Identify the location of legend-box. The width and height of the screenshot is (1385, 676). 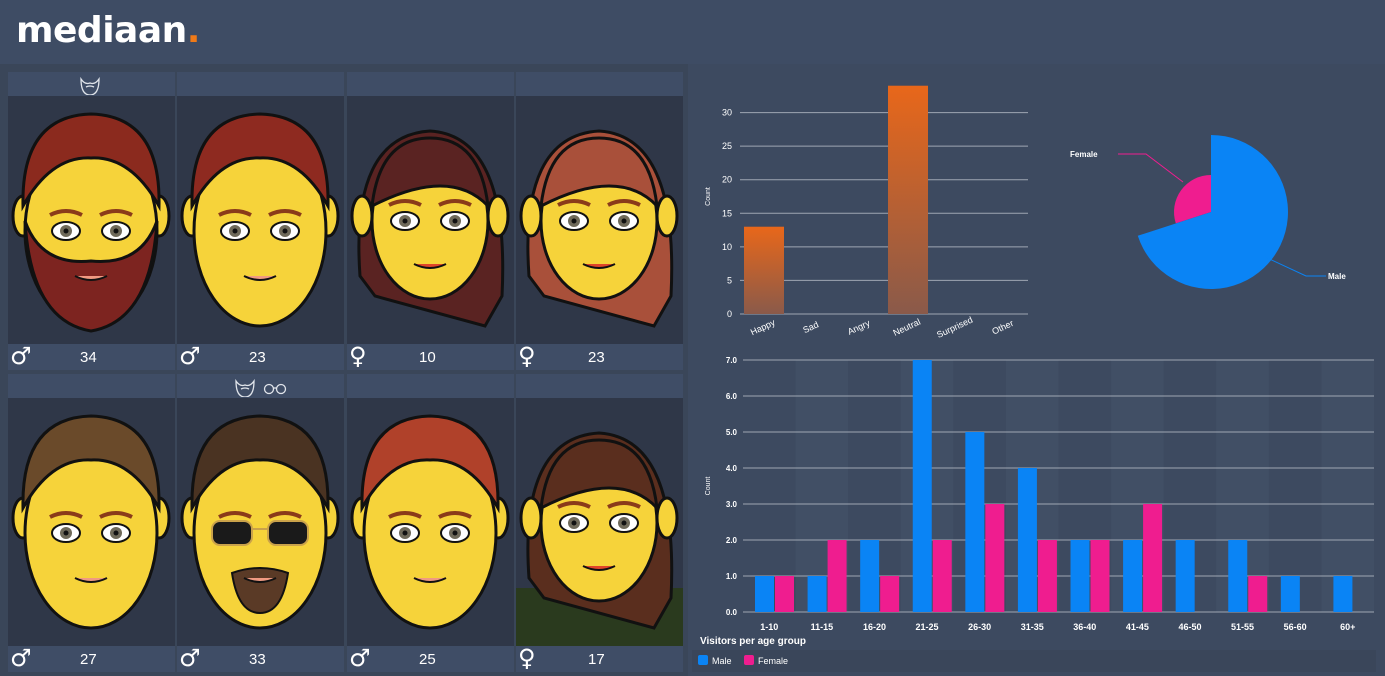
(1034, 661).